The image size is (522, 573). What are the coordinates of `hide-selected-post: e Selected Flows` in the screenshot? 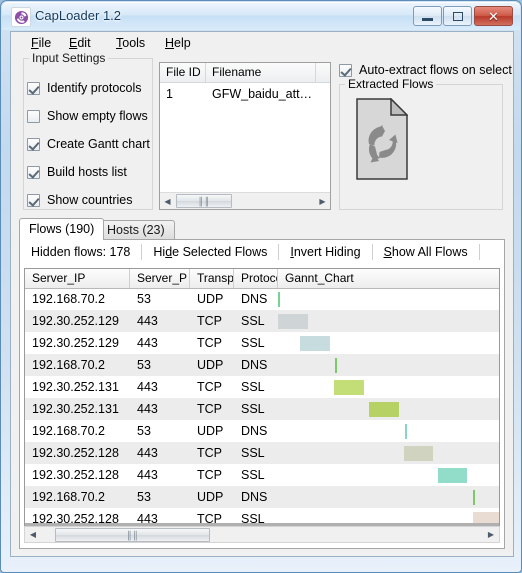 It's located at (220, 252).